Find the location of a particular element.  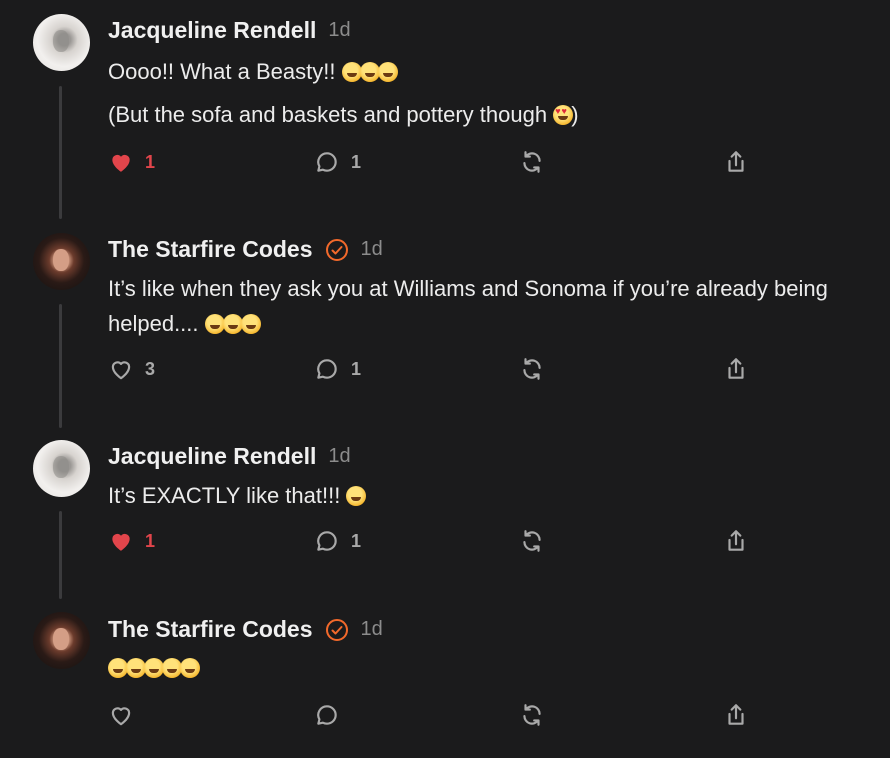

like-count: 3 is located at coordinates (150, 368).